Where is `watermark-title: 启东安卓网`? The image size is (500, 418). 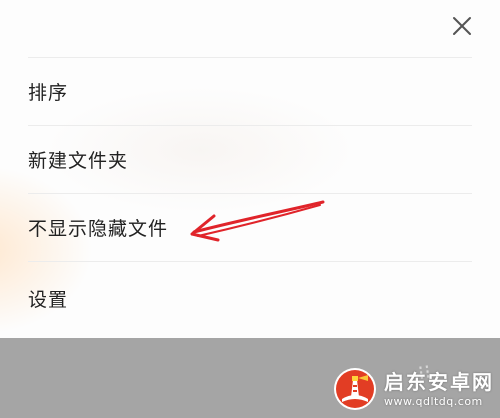 watermark-title: 启东安卓网 is located at coordinates (439, 381).